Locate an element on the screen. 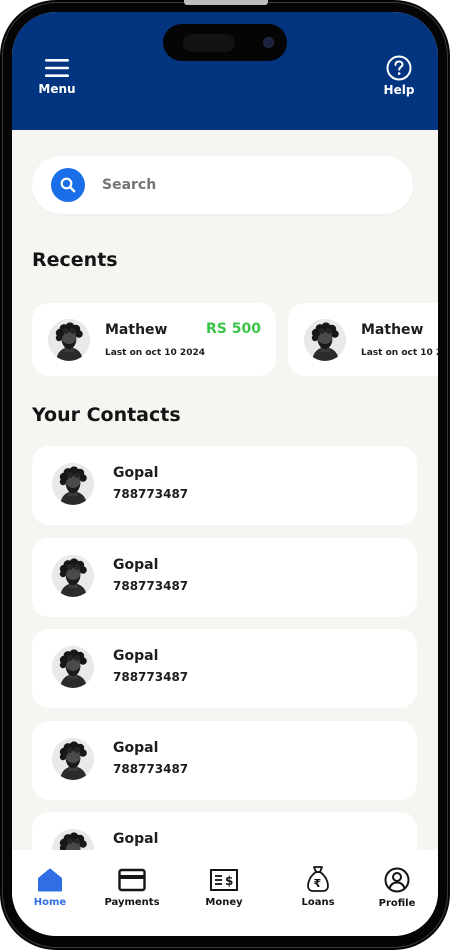 Image resolution: width=450 pixels, height=950 pixels. search-icon is located at coordinates (68, 185).